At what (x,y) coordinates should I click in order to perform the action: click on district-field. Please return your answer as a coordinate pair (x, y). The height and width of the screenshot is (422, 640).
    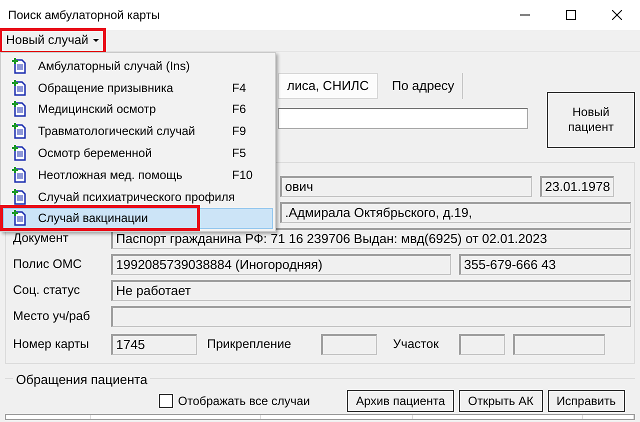
    Looking at the image, I should click on (482, 344).